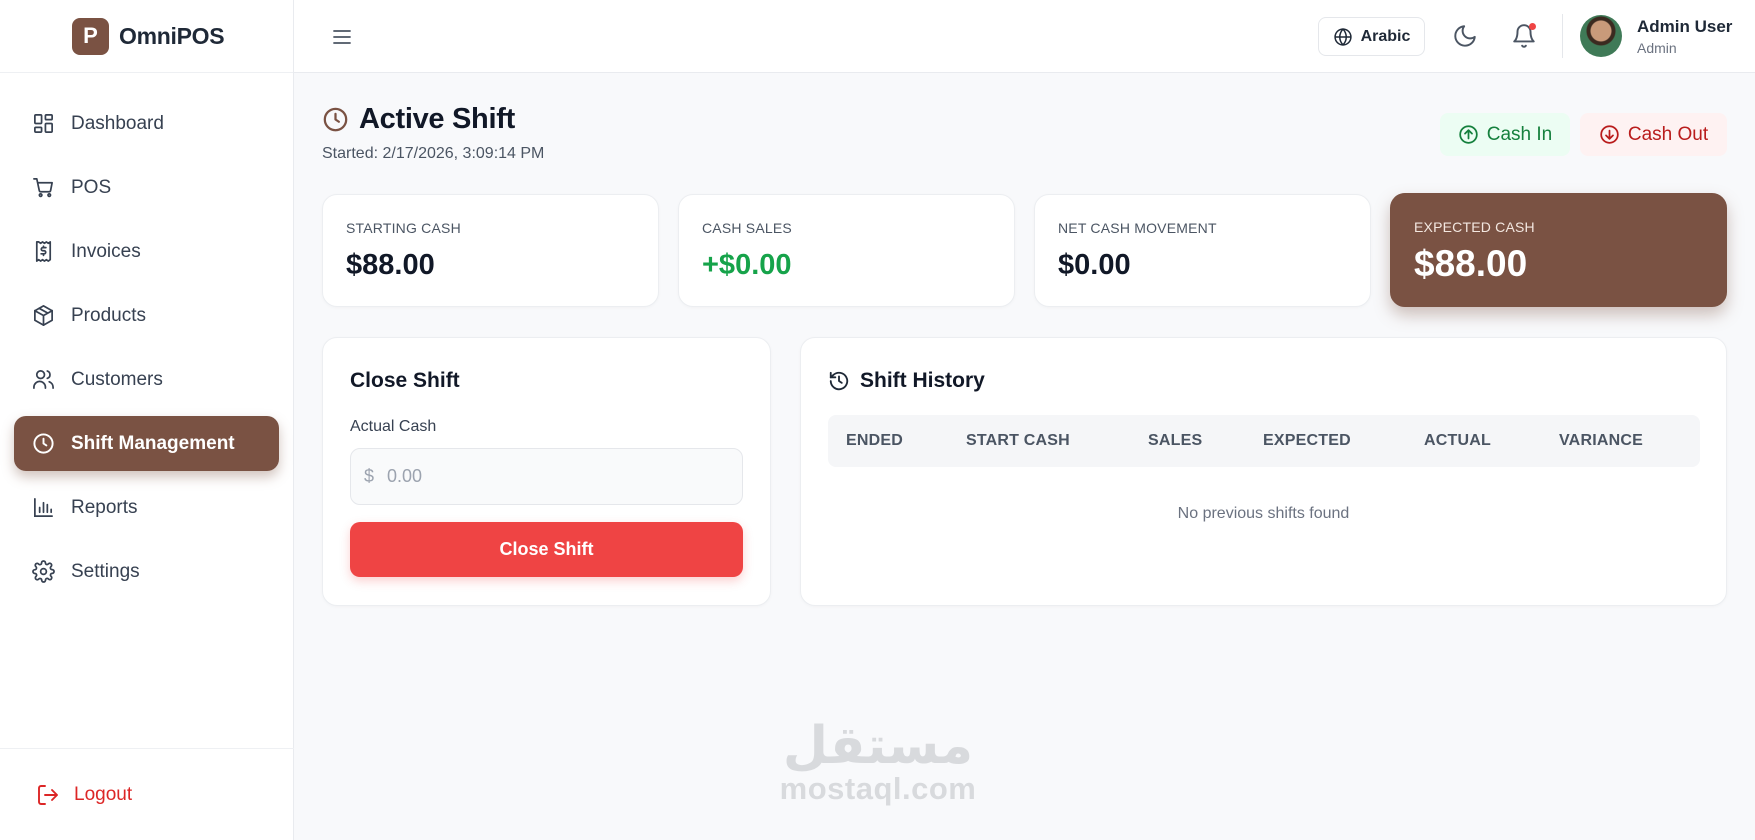 The height and width of the screenshot is (840, 1755). Describe the element at coordinates (1094, 265) in the screenshot. I see `stat-value: $0.00` at that location.